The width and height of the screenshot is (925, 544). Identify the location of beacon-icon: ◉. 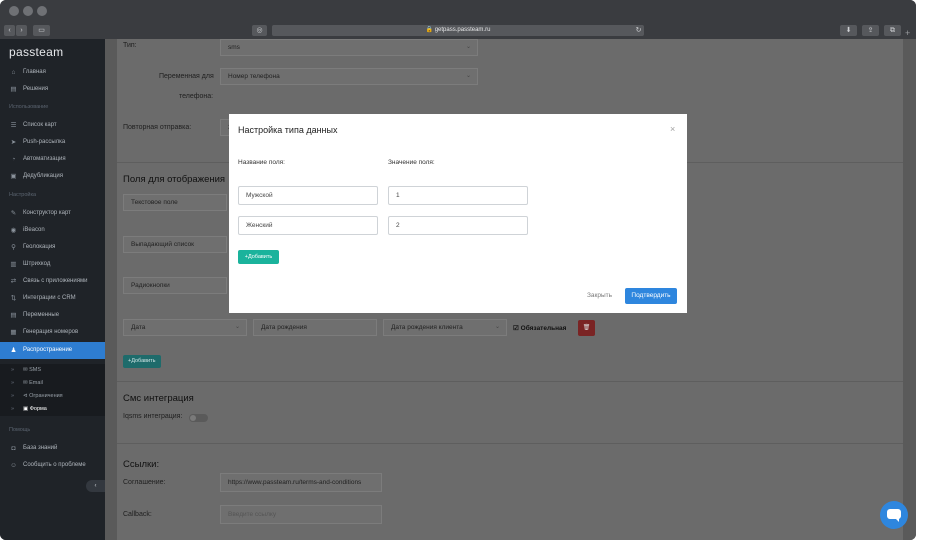
(13, 230).